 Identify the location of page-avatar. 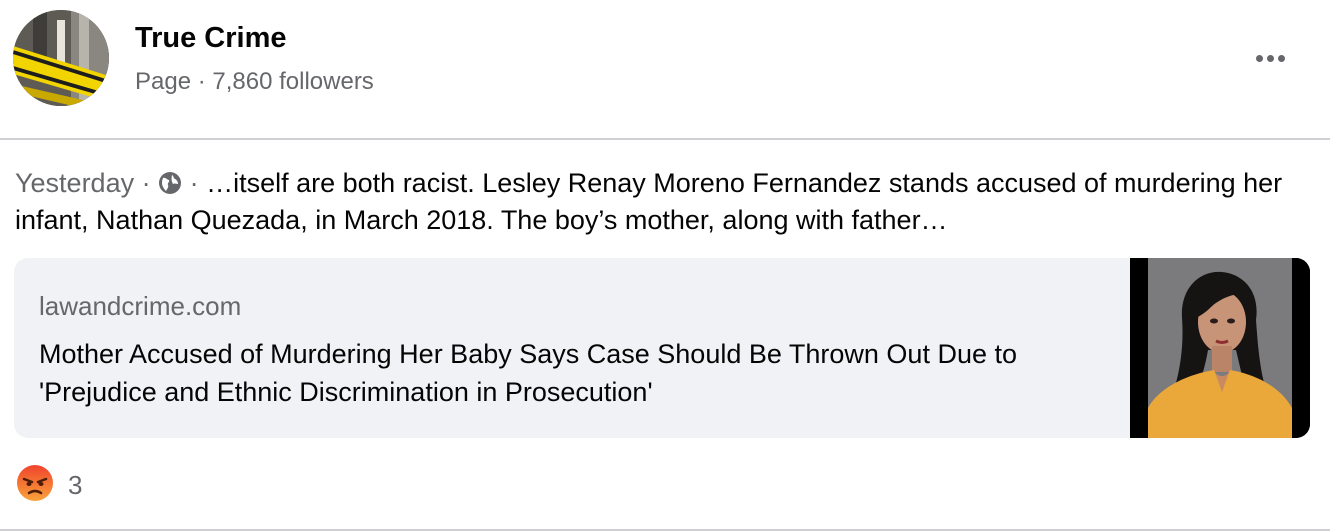
(61, 58).